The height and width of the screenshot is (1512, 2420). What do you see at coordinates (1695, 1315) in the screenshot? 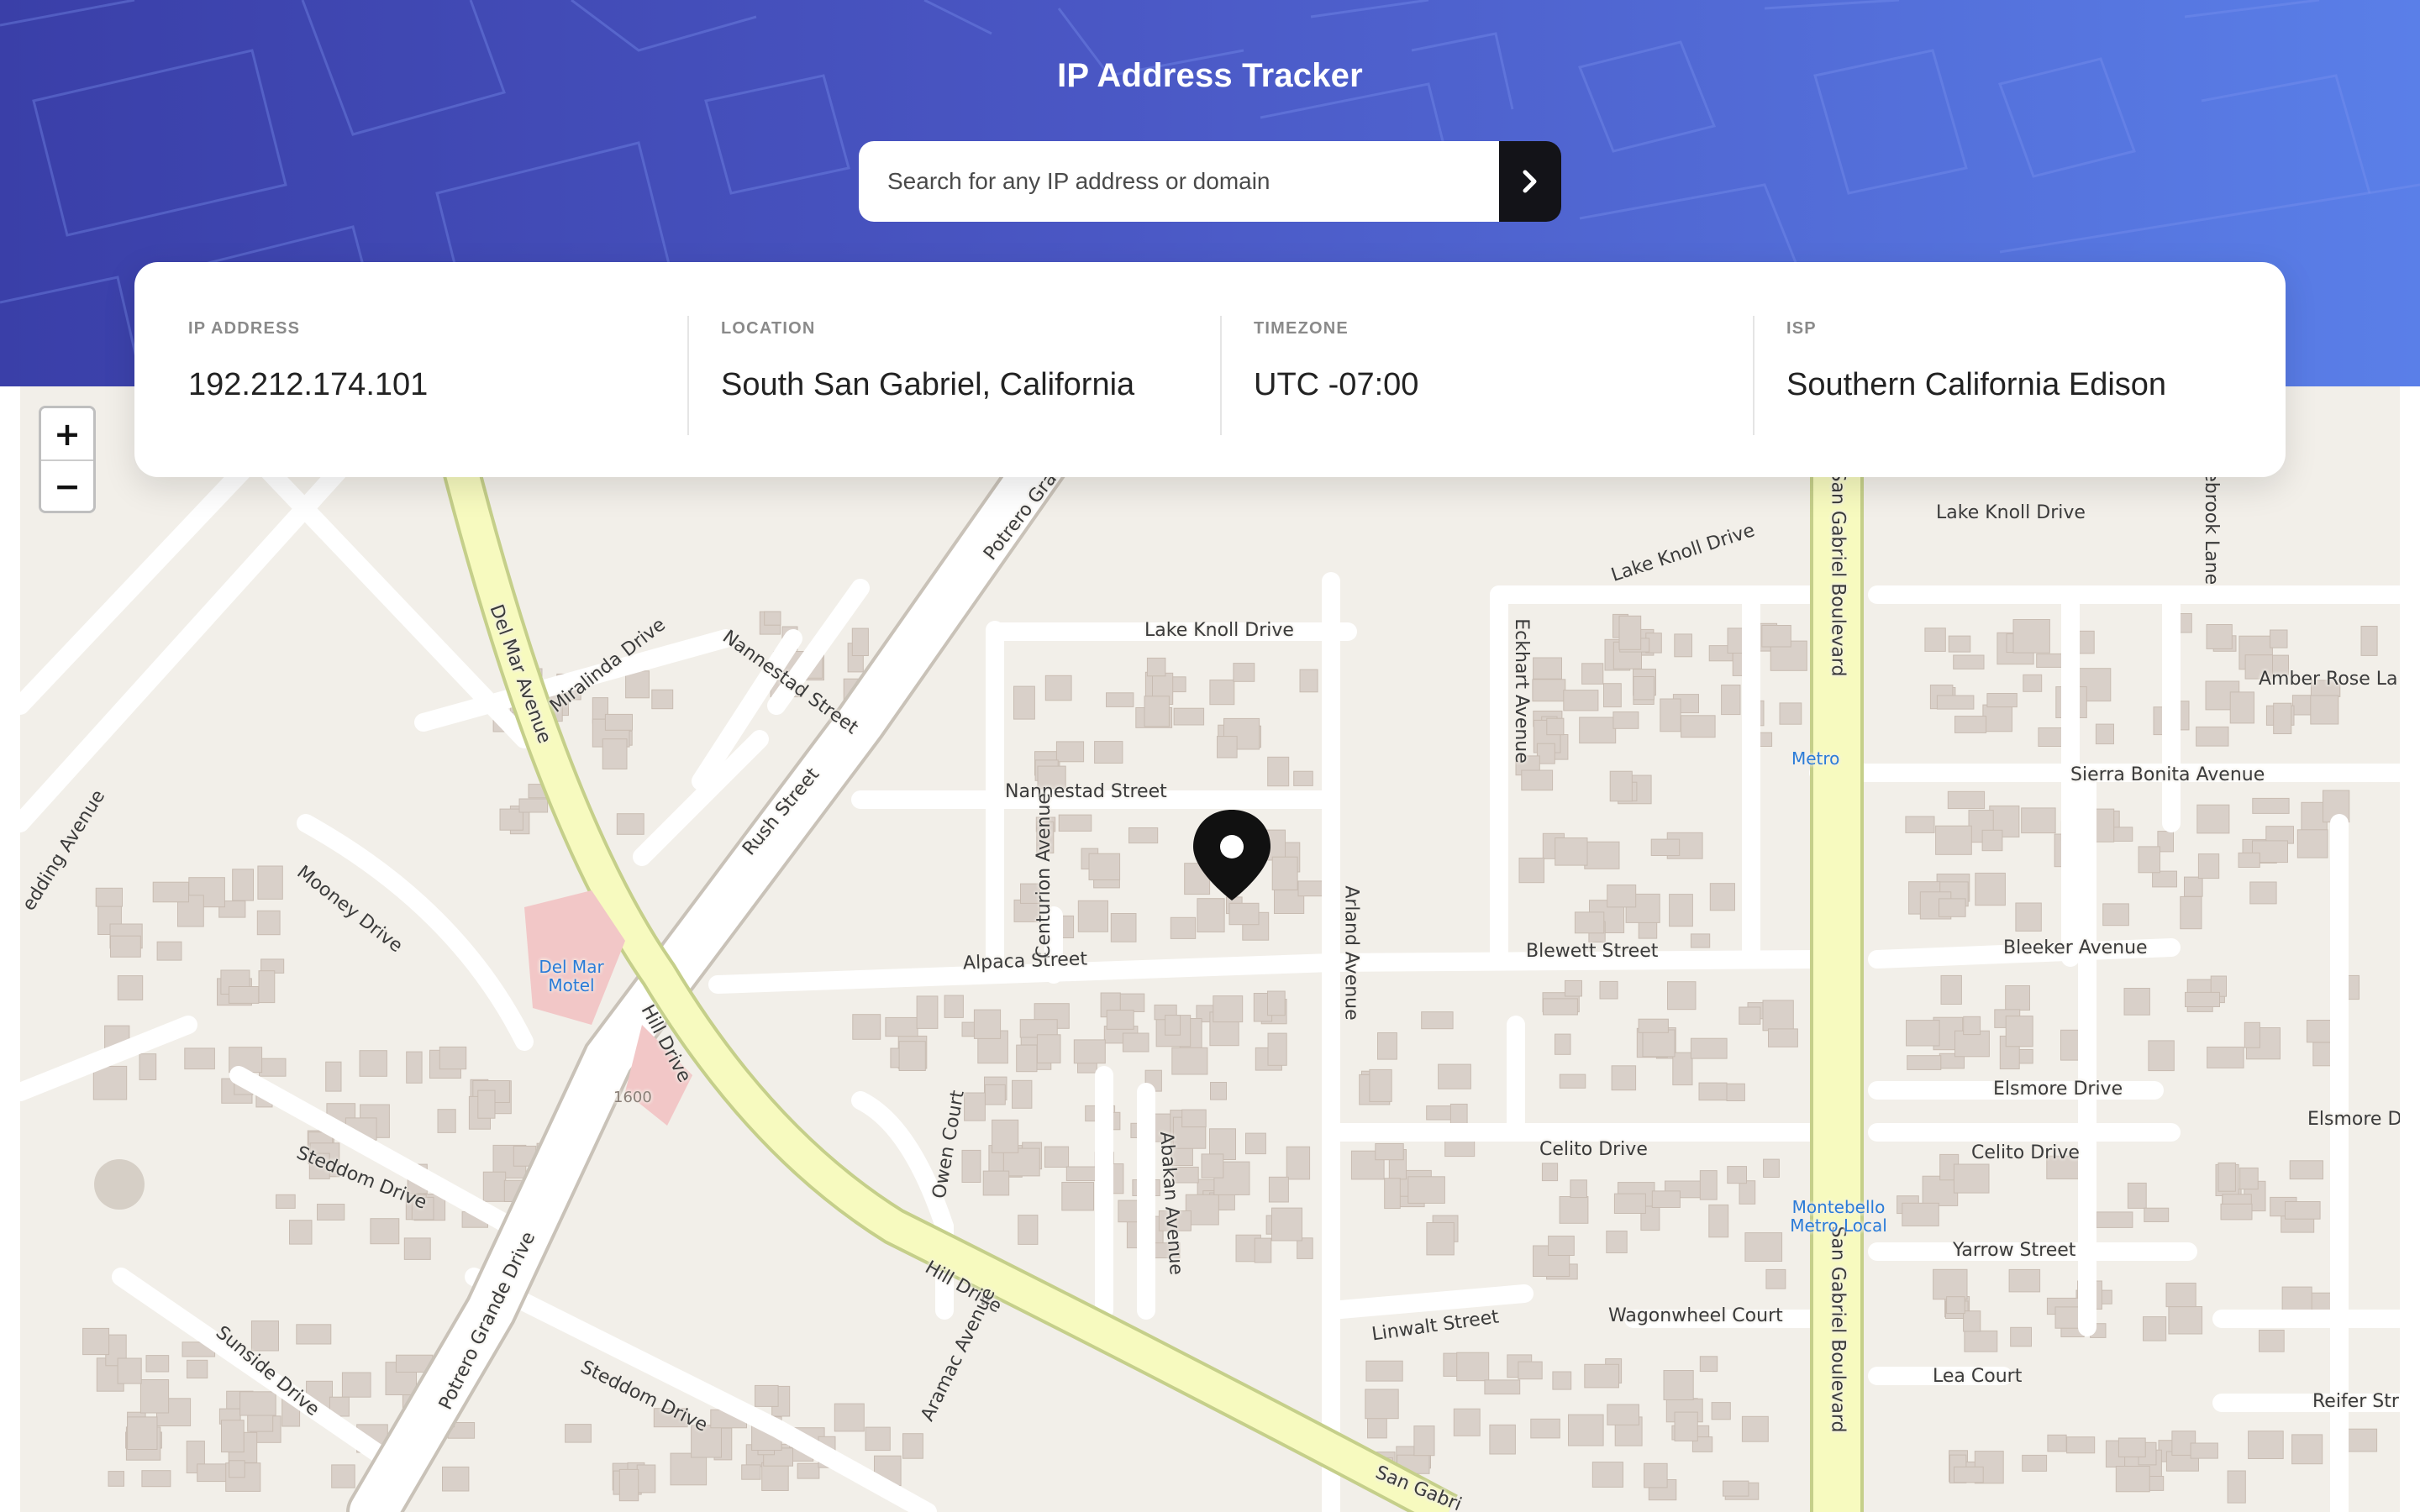
I see `street-label: Wagonwheel Court` at bounding box center [1695, 1315].